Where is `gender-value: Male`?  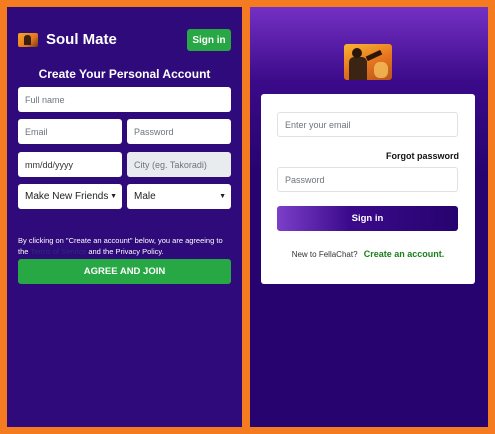
gender-value: Male is located at coordinates (145, 196).